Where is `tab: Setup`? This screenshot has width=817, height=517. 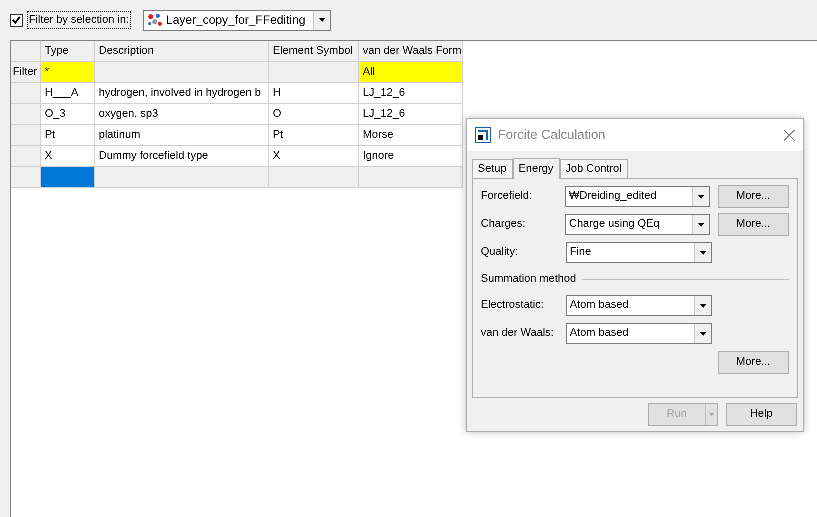 tab: Setup is located at coordinates (492, 168).